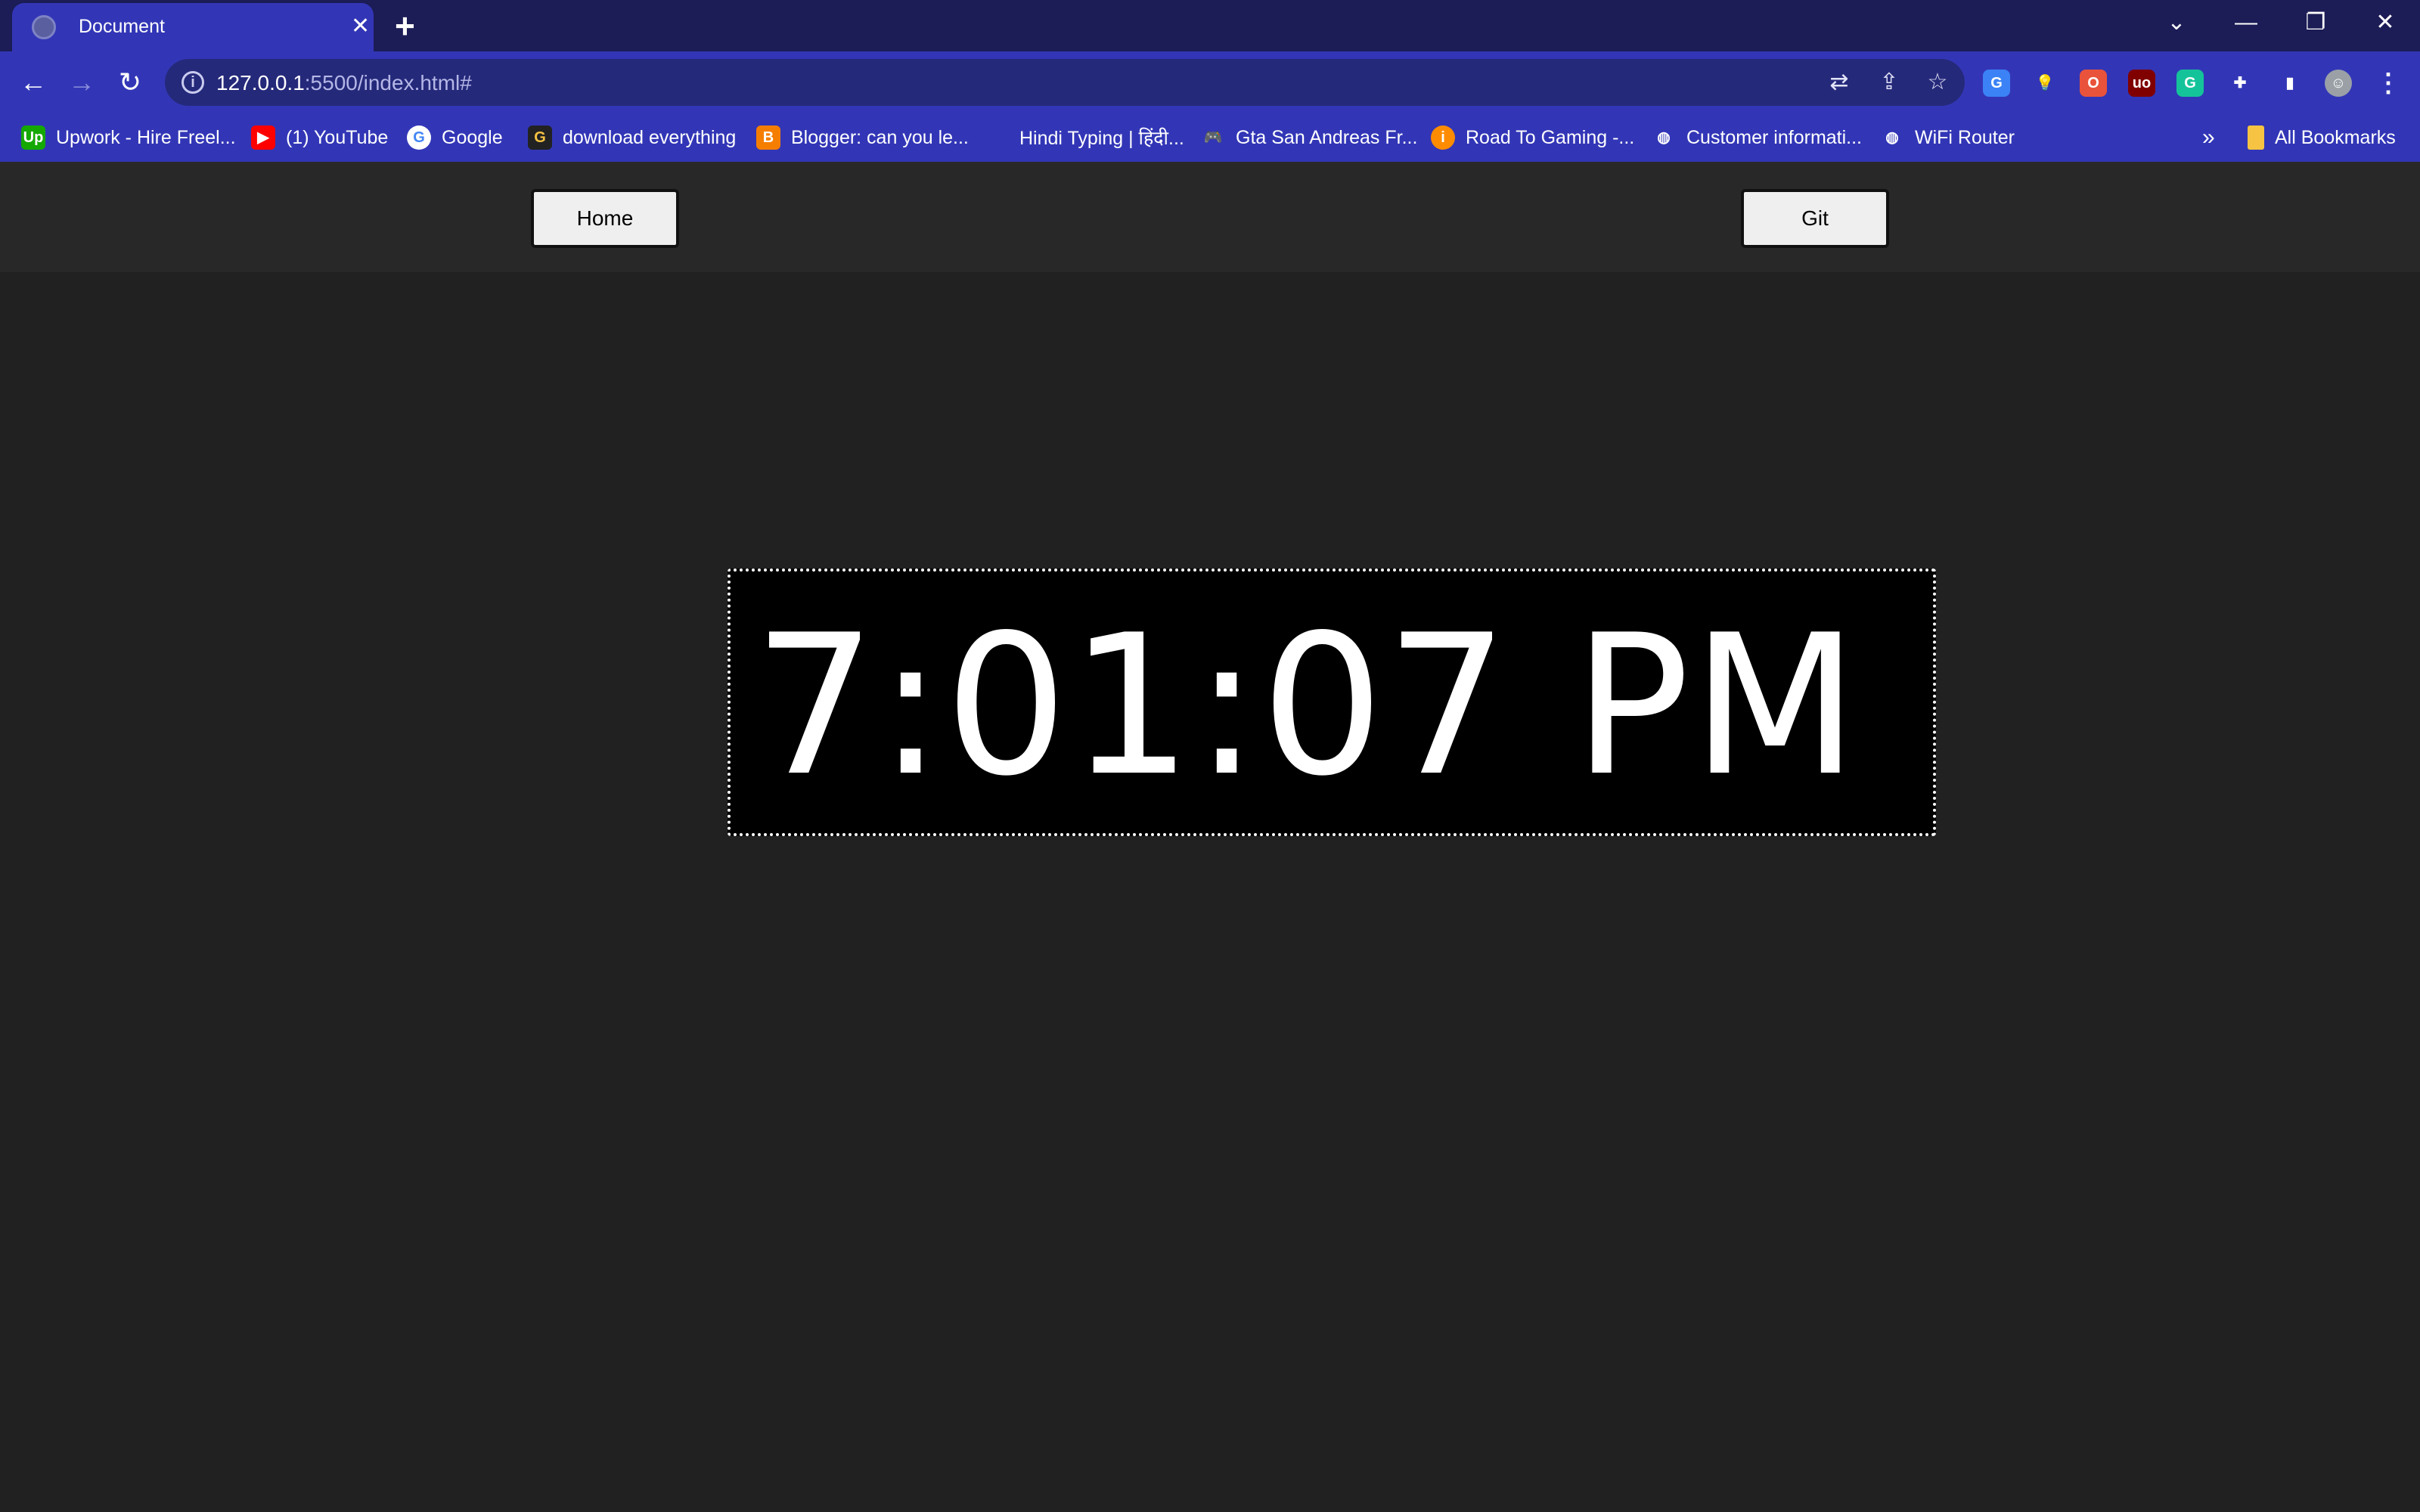 Image resolution: width=2420 pixels, height=1512 pixels. I want to click on menu-icon: ⋮, so click(2388, 83).